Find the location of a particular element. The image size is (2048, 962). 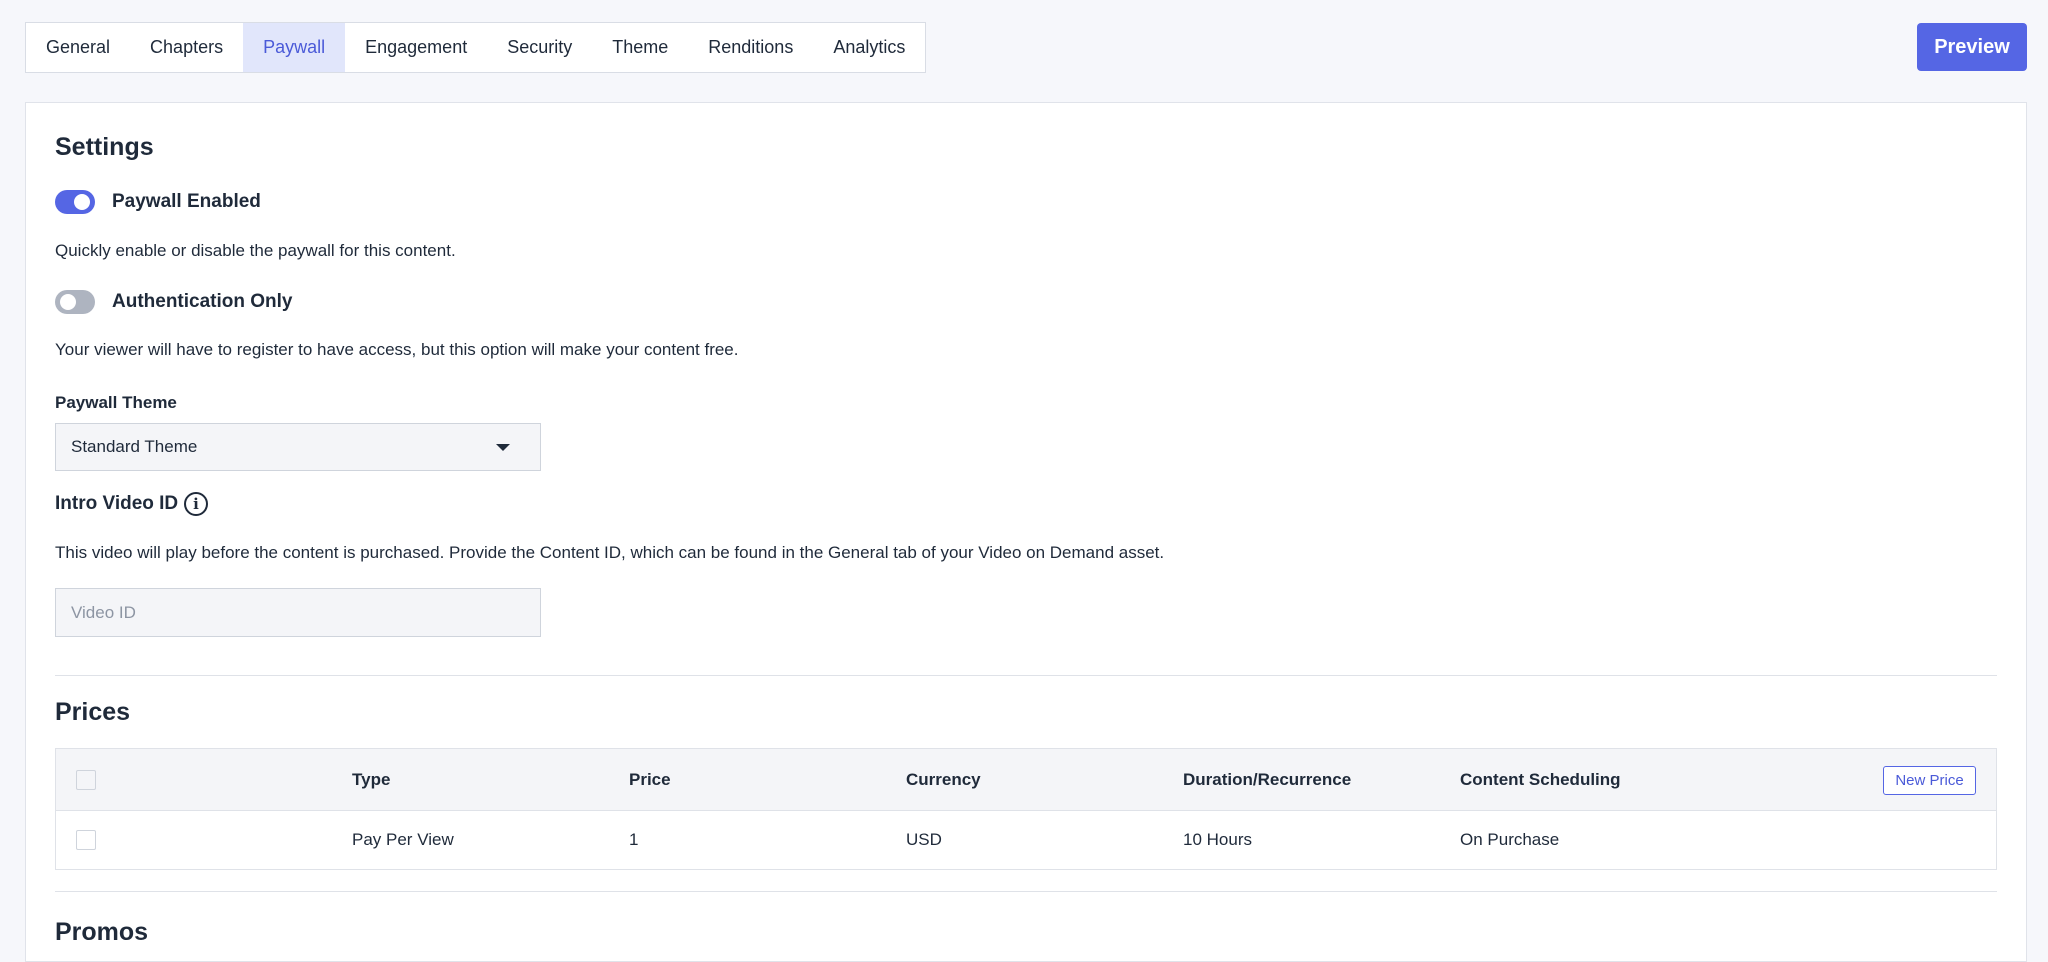

select-all-checkbox is located at coordinates (86, 779).